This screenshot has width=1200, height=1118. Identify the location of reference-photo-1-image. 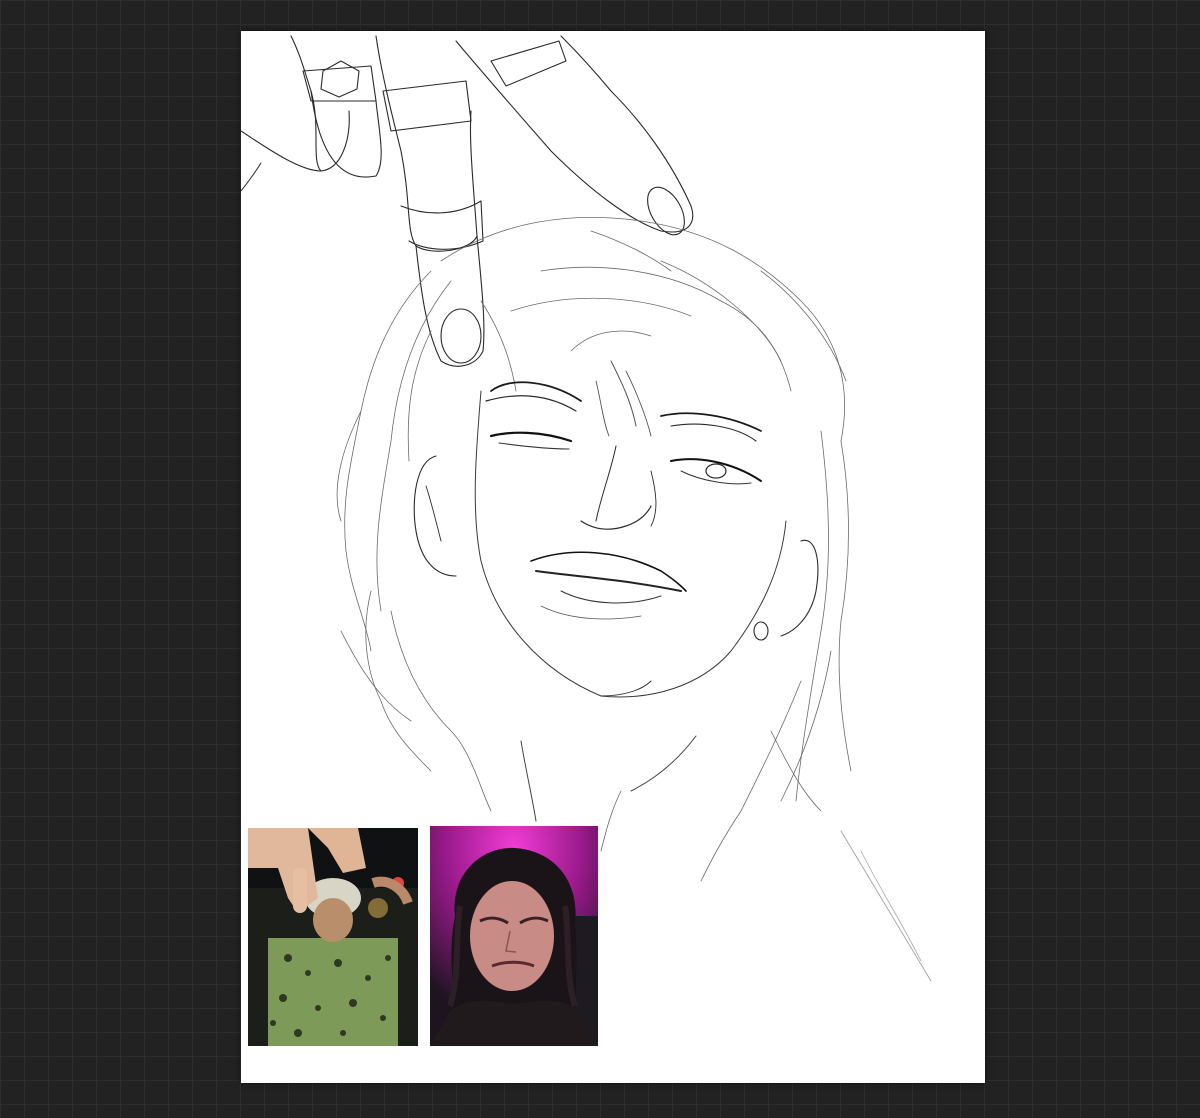
(333, 937).